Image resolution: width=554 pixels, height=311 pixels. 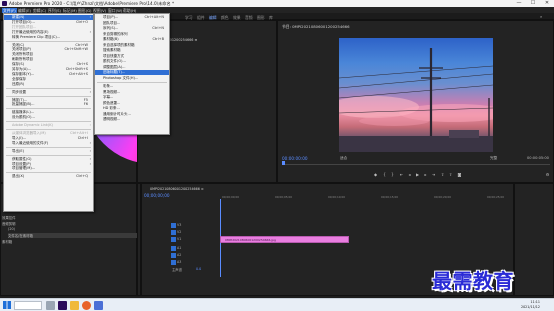 What do you see at coordinates (7, 305) in the screenshot?
I see `windows-start-icon` at bounding box center [7, 305].